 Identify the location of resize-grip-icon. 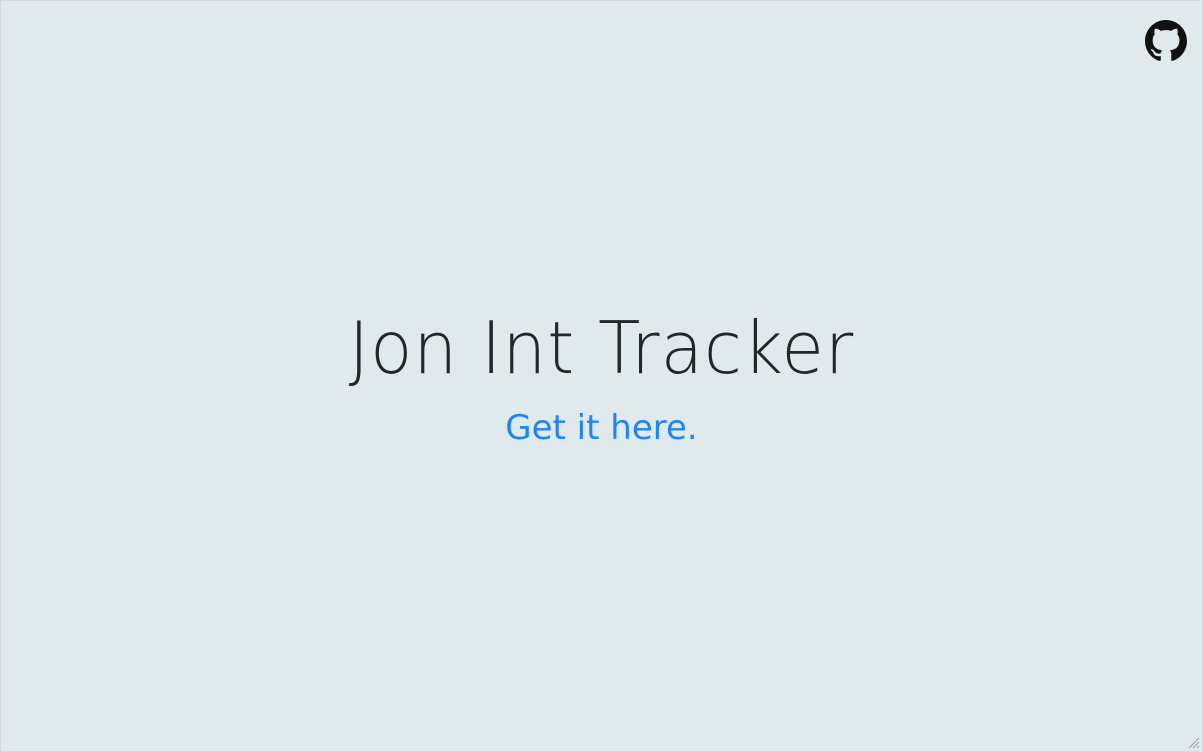
(1194, 743).